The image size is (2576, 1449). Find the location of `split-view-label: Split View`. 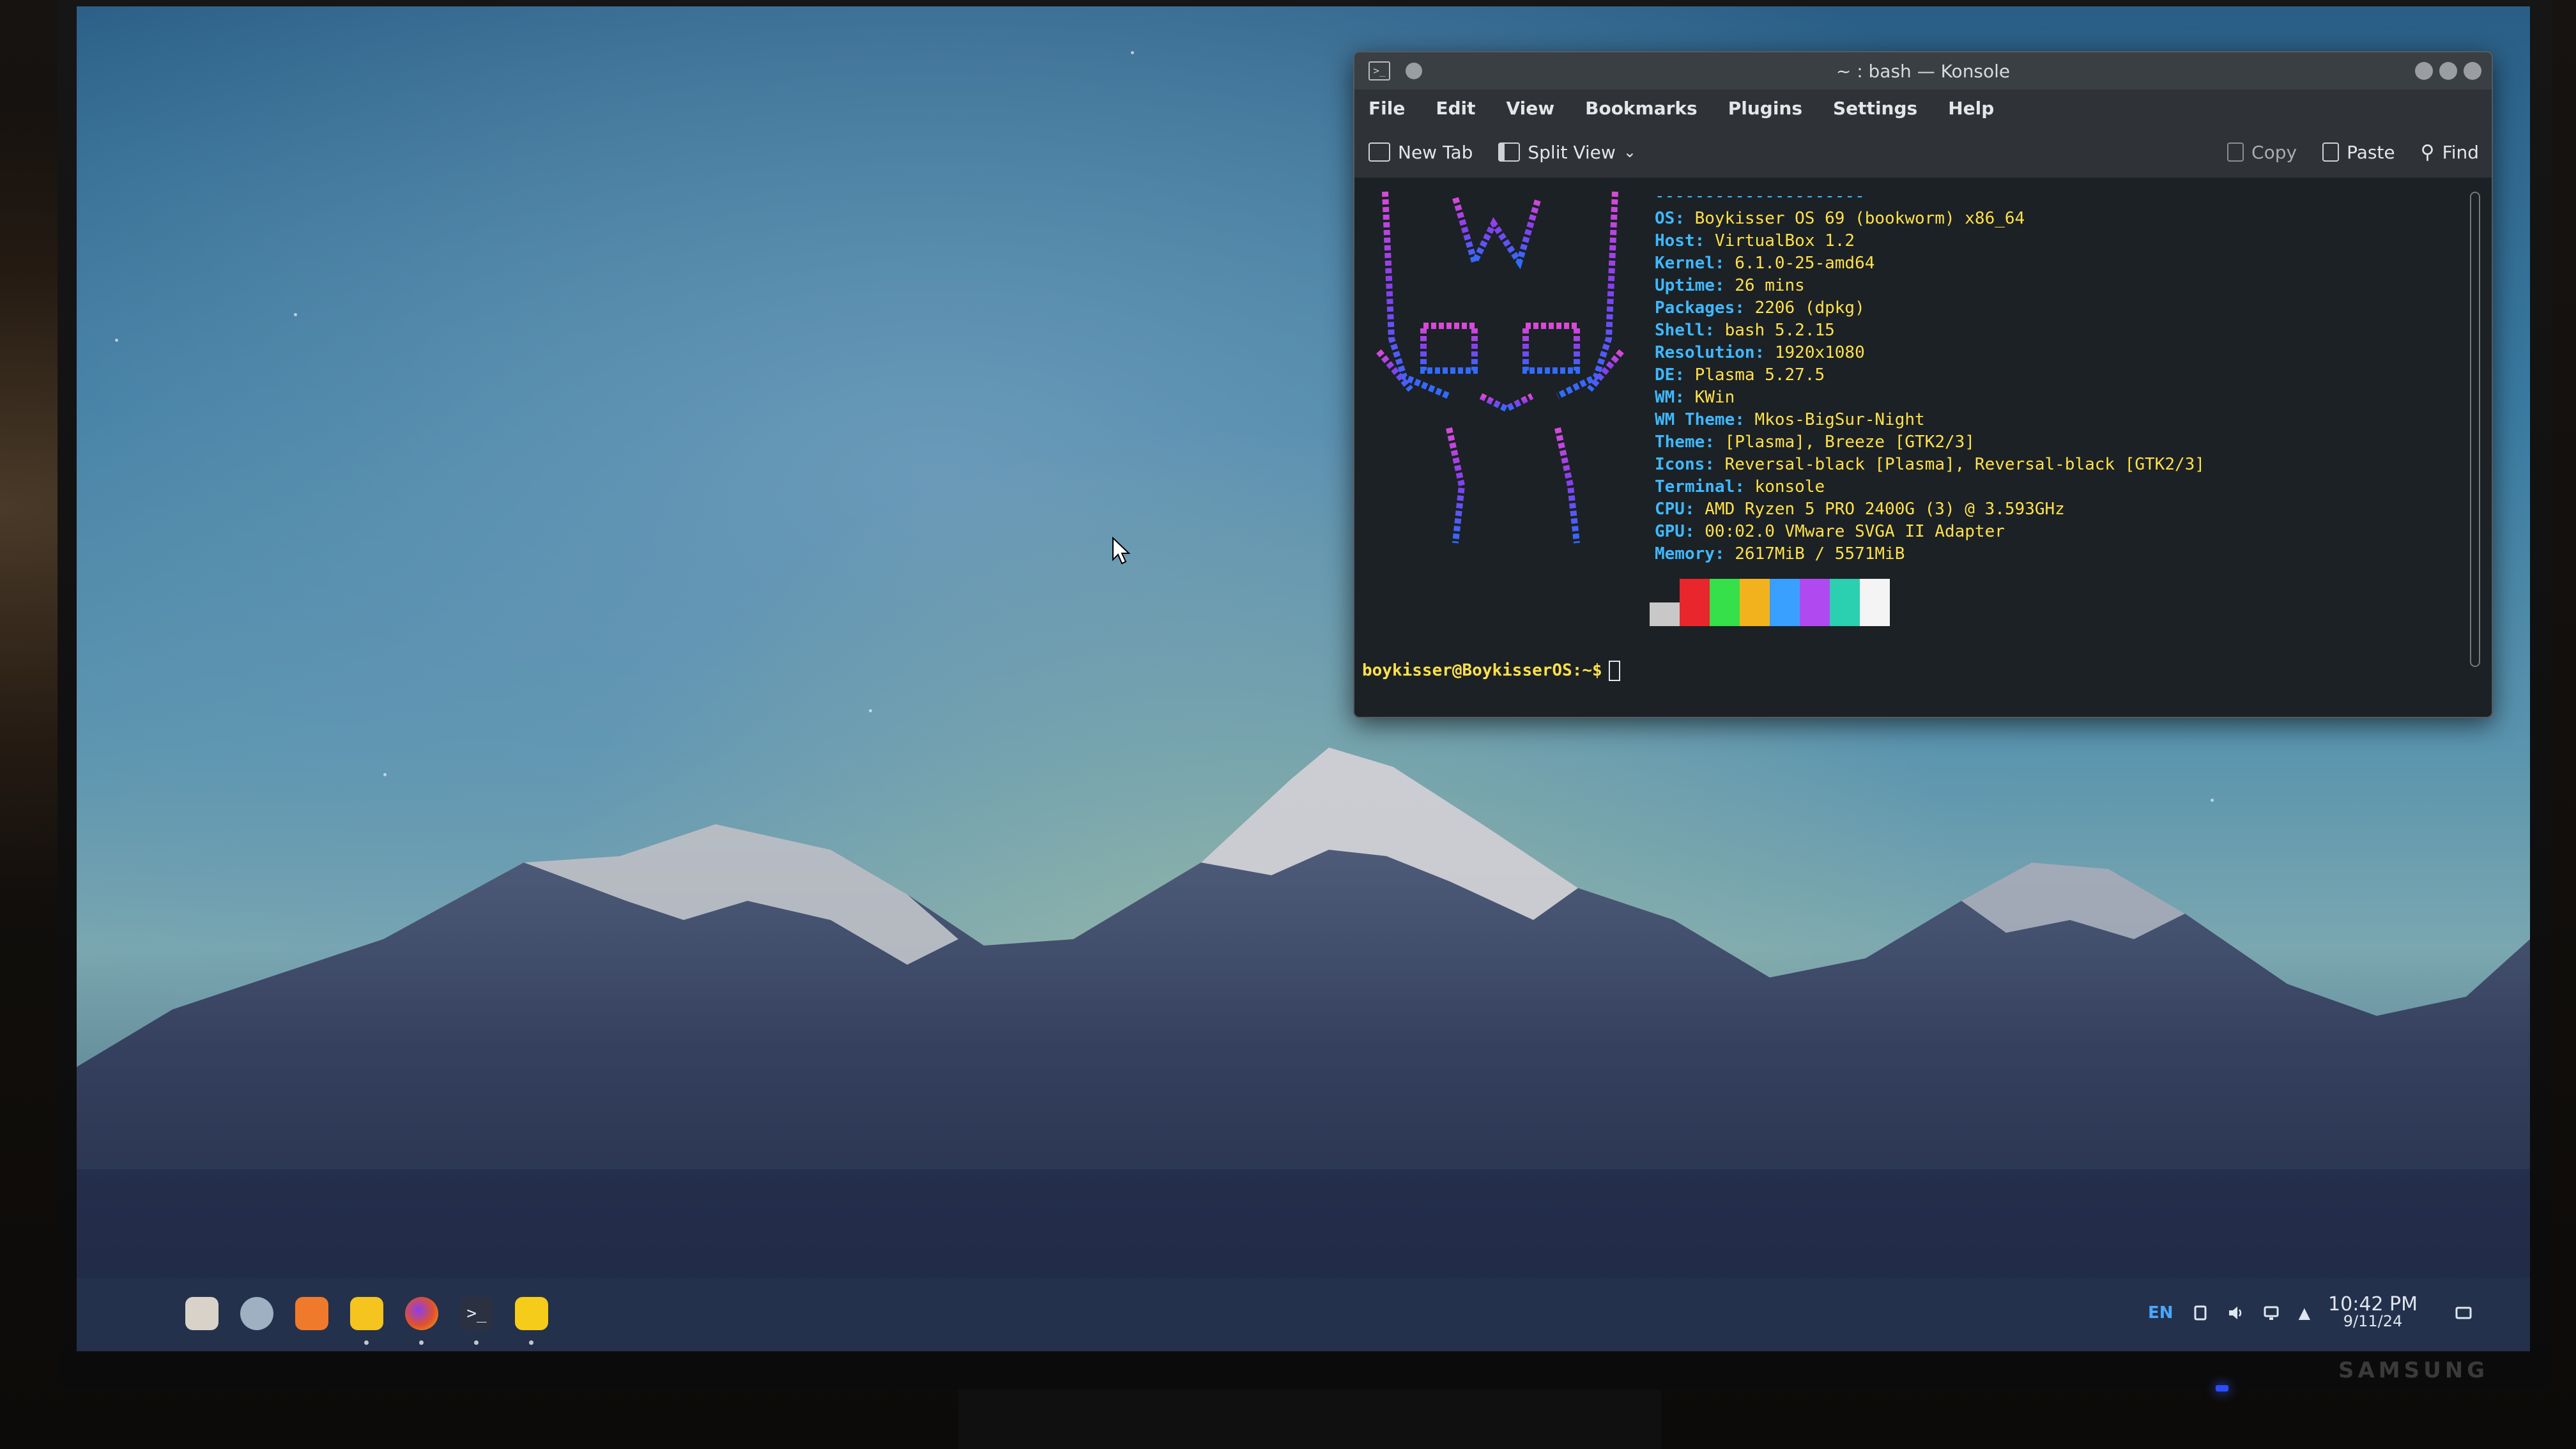

split-view-label: Split View is located at coordinates (1572, 152).